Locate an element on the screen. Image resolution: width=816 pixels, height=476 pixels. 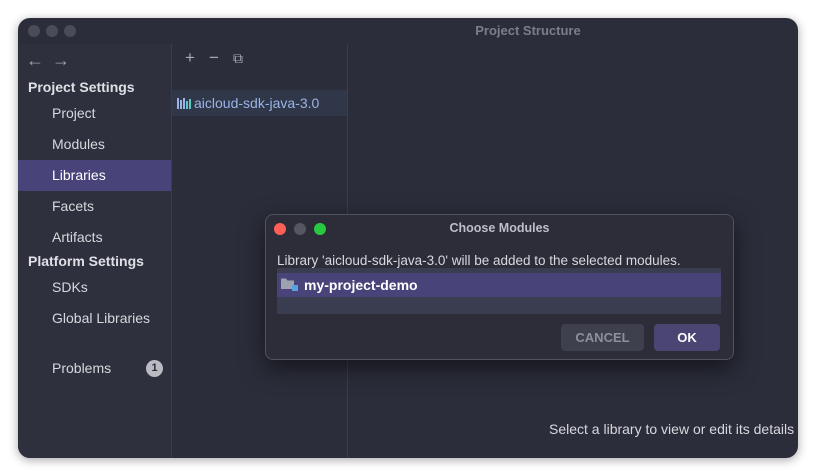
sidebar-item-artifacts: Artifacts is located at coordinates (94, 237).